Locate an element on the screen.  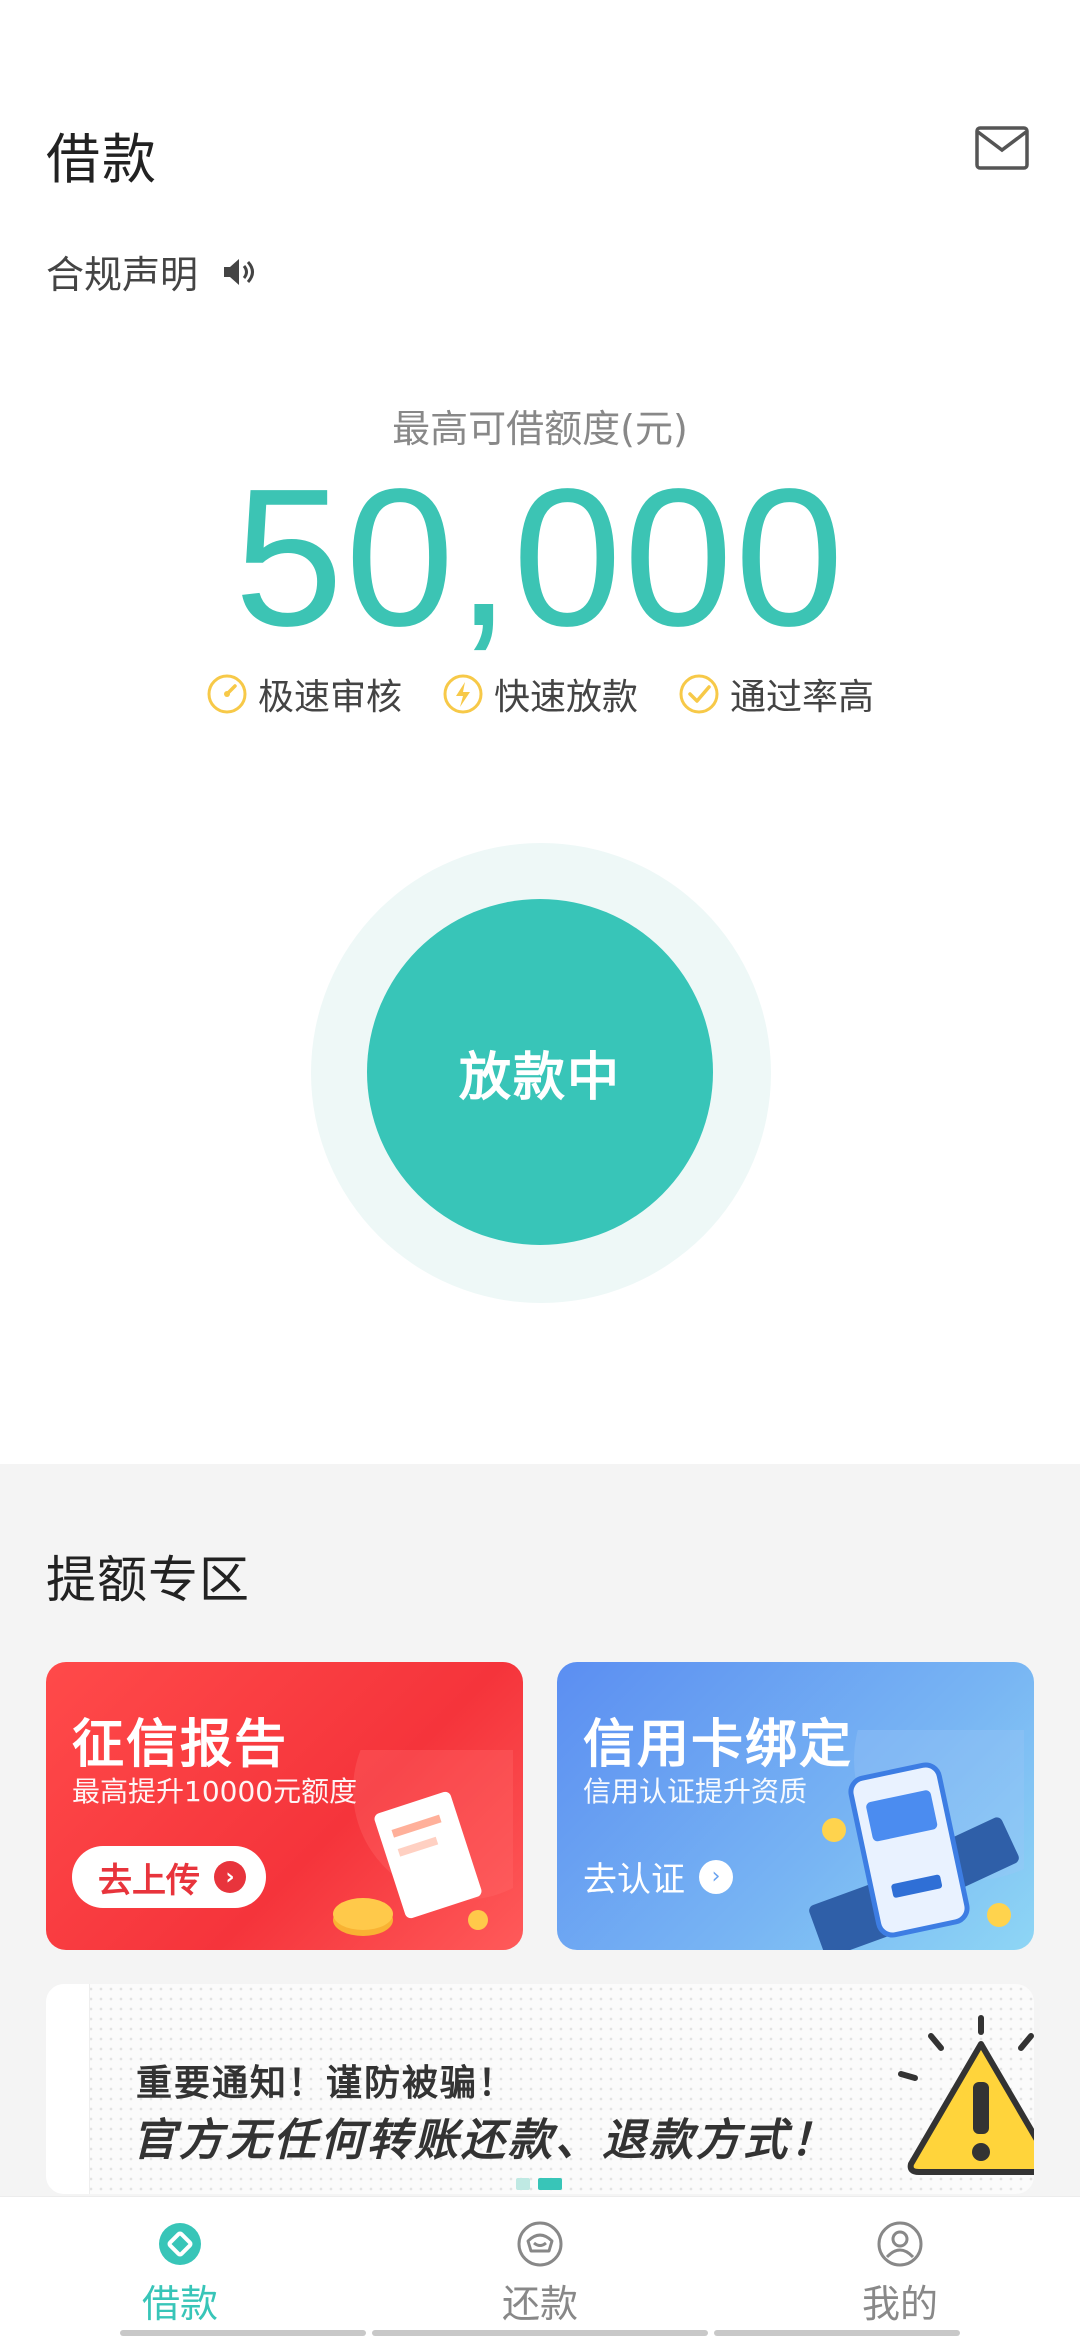
upload-button: 去上传 › is located at coordinates (169, 1877).